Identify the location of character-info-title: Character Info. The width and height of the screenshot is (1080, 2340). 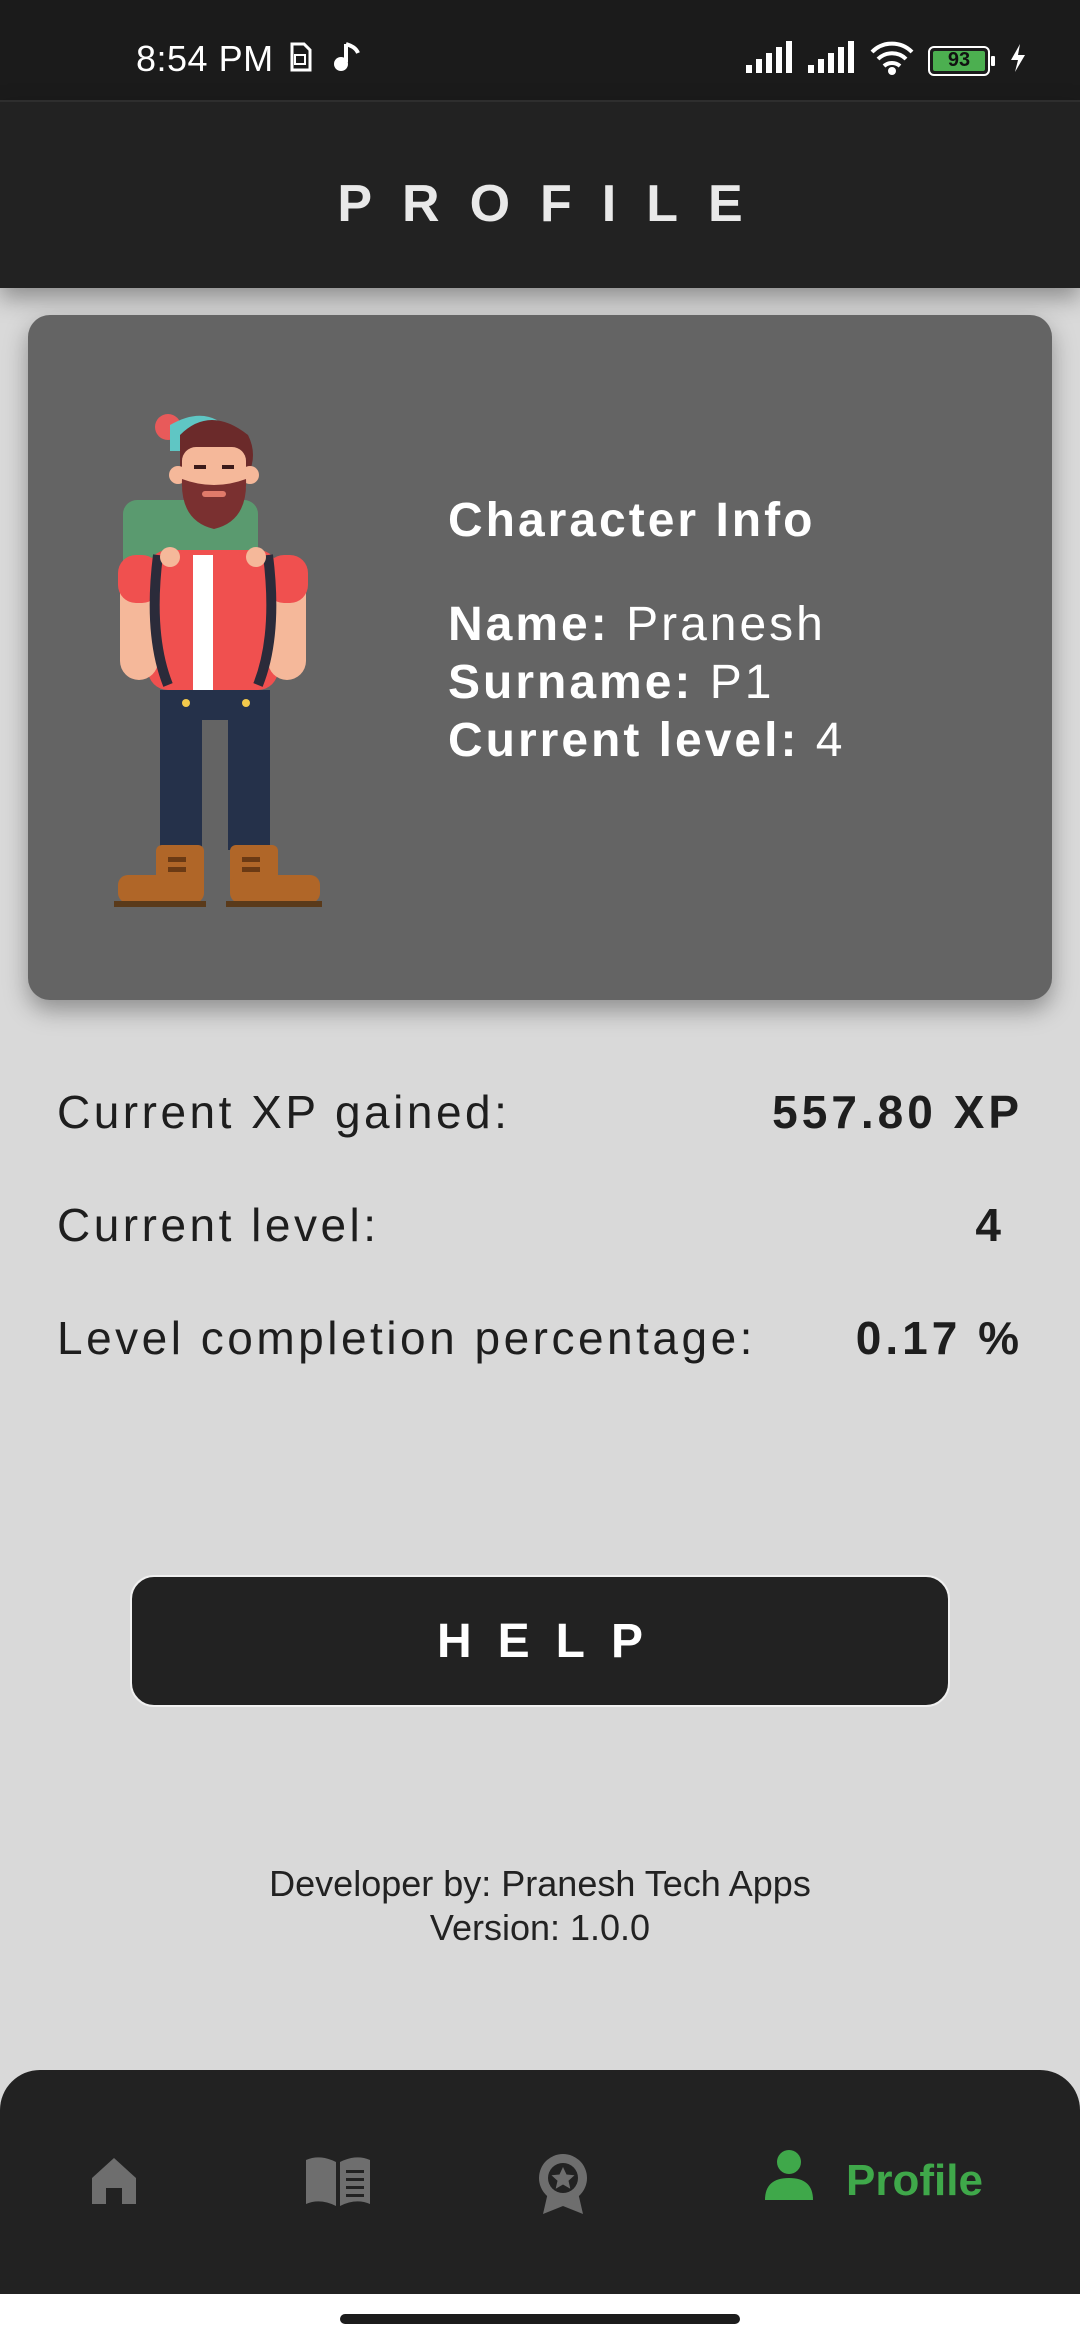
(632, 520).